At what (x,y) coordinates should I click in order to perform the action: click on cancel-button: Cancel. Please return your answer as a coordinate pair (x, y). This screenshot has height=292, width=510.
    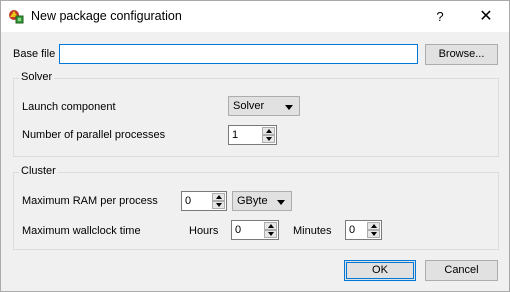
    Looking at the image, I should click on (461, 270).